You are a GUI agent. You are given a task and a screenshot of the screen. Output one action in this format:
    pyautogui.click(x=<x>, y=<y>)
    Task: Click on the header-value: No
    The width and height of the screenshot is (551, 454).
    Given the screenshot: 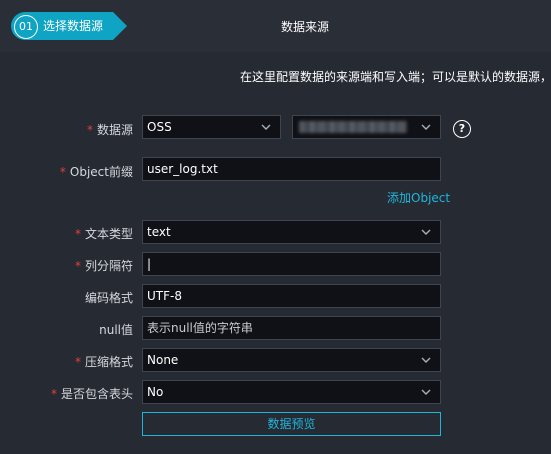 What is the action you would take?
    pyautogui.click(x=155, y=392)
    